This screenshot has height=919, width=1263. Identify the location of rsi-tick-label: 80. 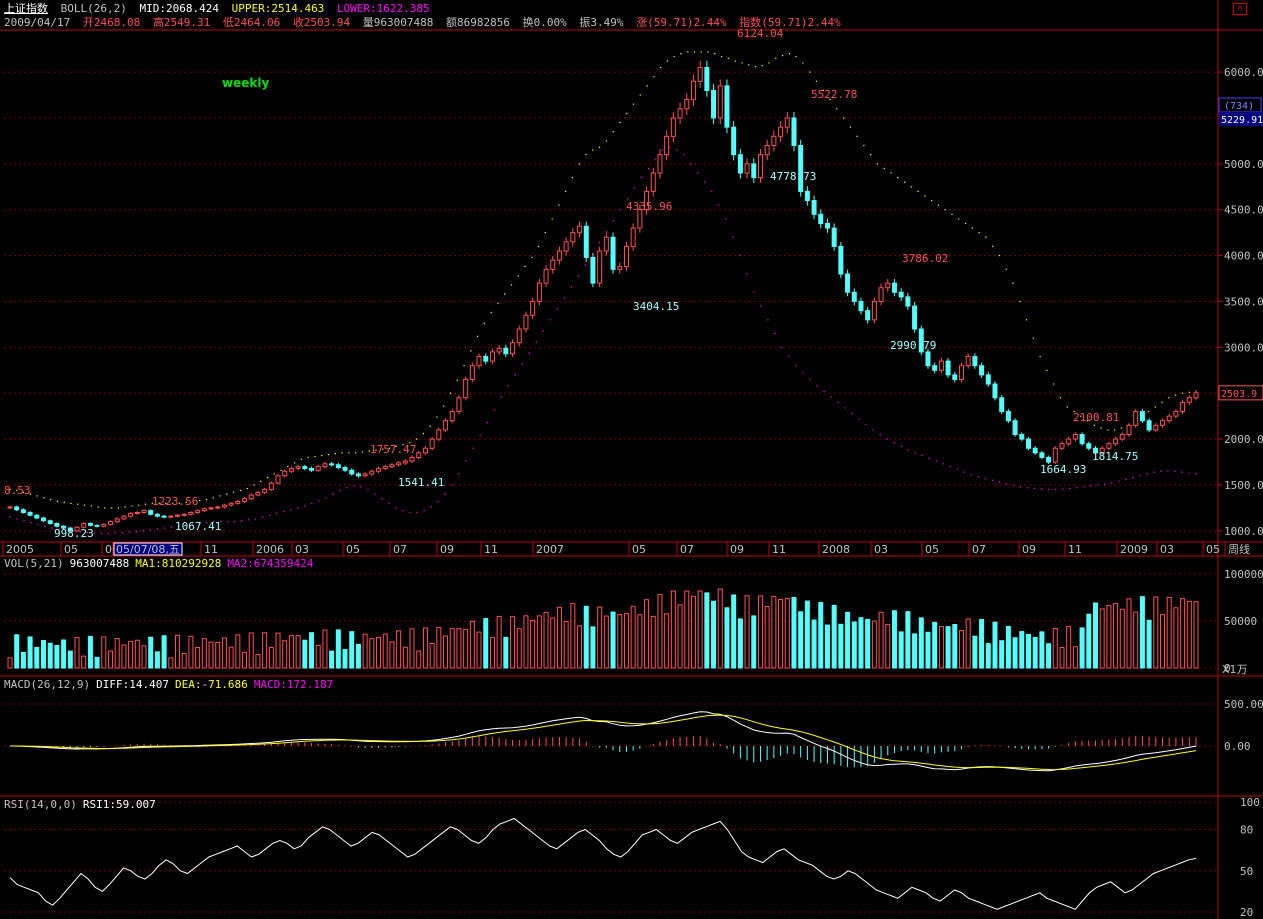
(1246, 830).